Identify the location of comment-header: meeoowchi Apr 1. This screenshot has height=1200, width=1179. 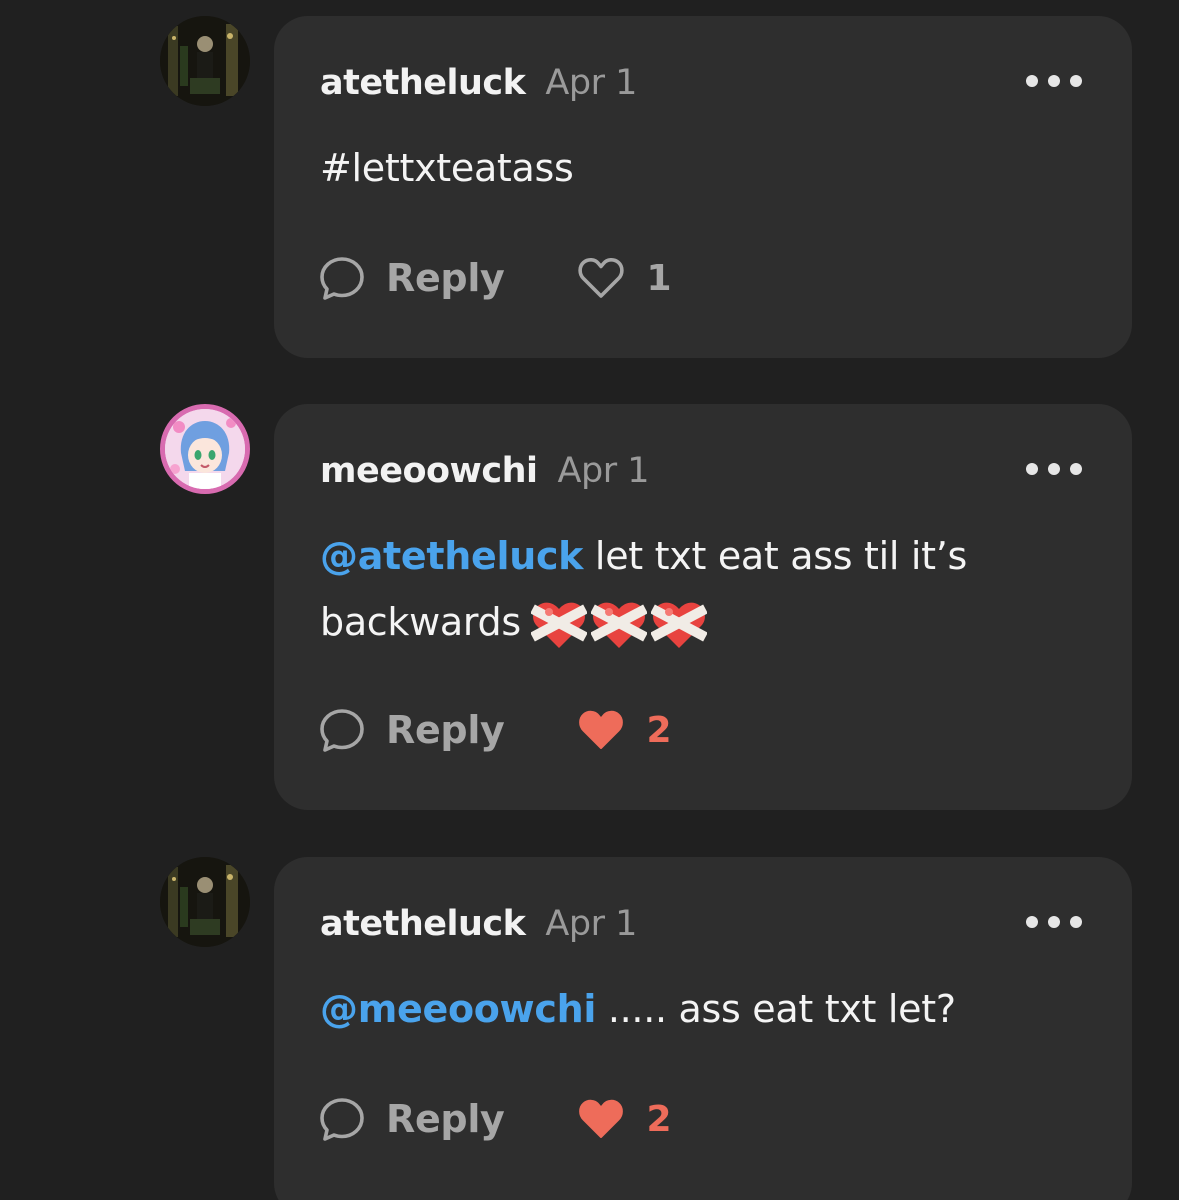
(484, 473).